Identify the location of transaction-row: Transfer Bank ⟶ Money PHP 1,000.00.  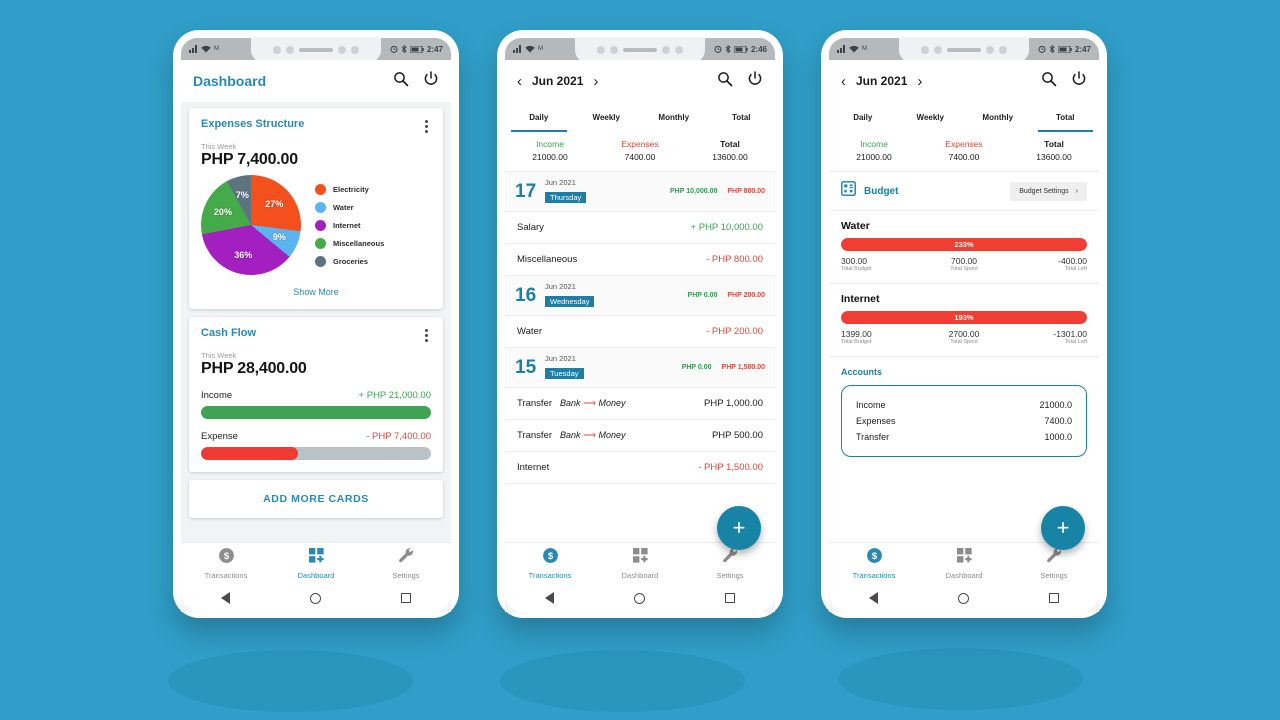
(640, 404).